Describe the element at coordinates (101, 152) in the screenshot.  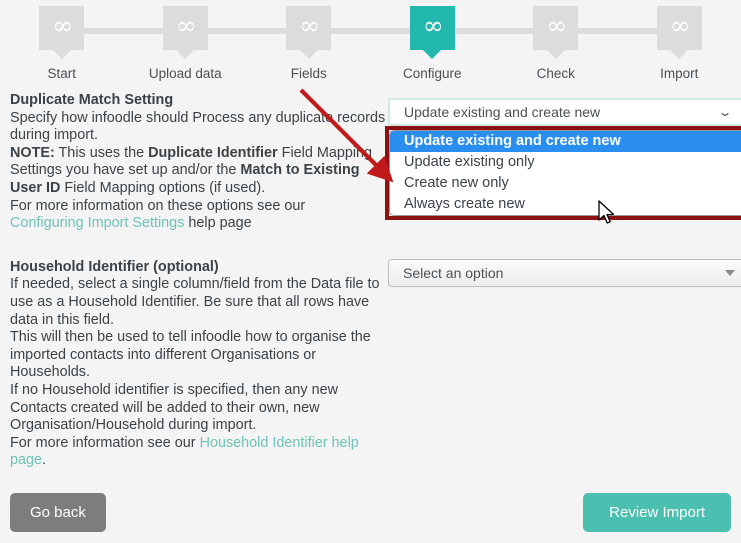
I see `note-text-1: This uses the` at that location.